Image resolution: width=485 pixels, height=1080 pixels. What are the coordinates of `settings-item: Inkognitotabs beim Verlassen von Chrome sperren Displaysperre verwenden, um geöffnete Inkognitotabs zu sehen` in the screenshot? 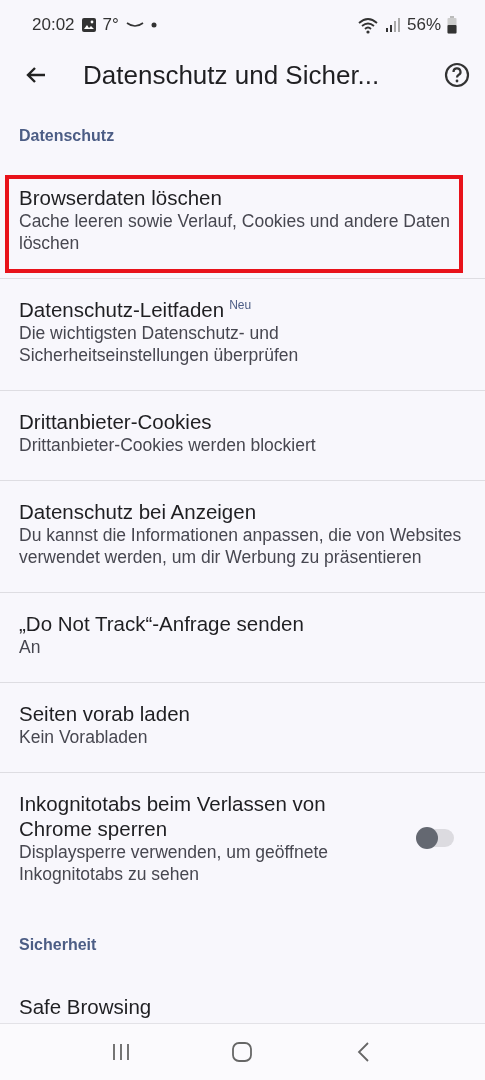 It's located at (242, 841).